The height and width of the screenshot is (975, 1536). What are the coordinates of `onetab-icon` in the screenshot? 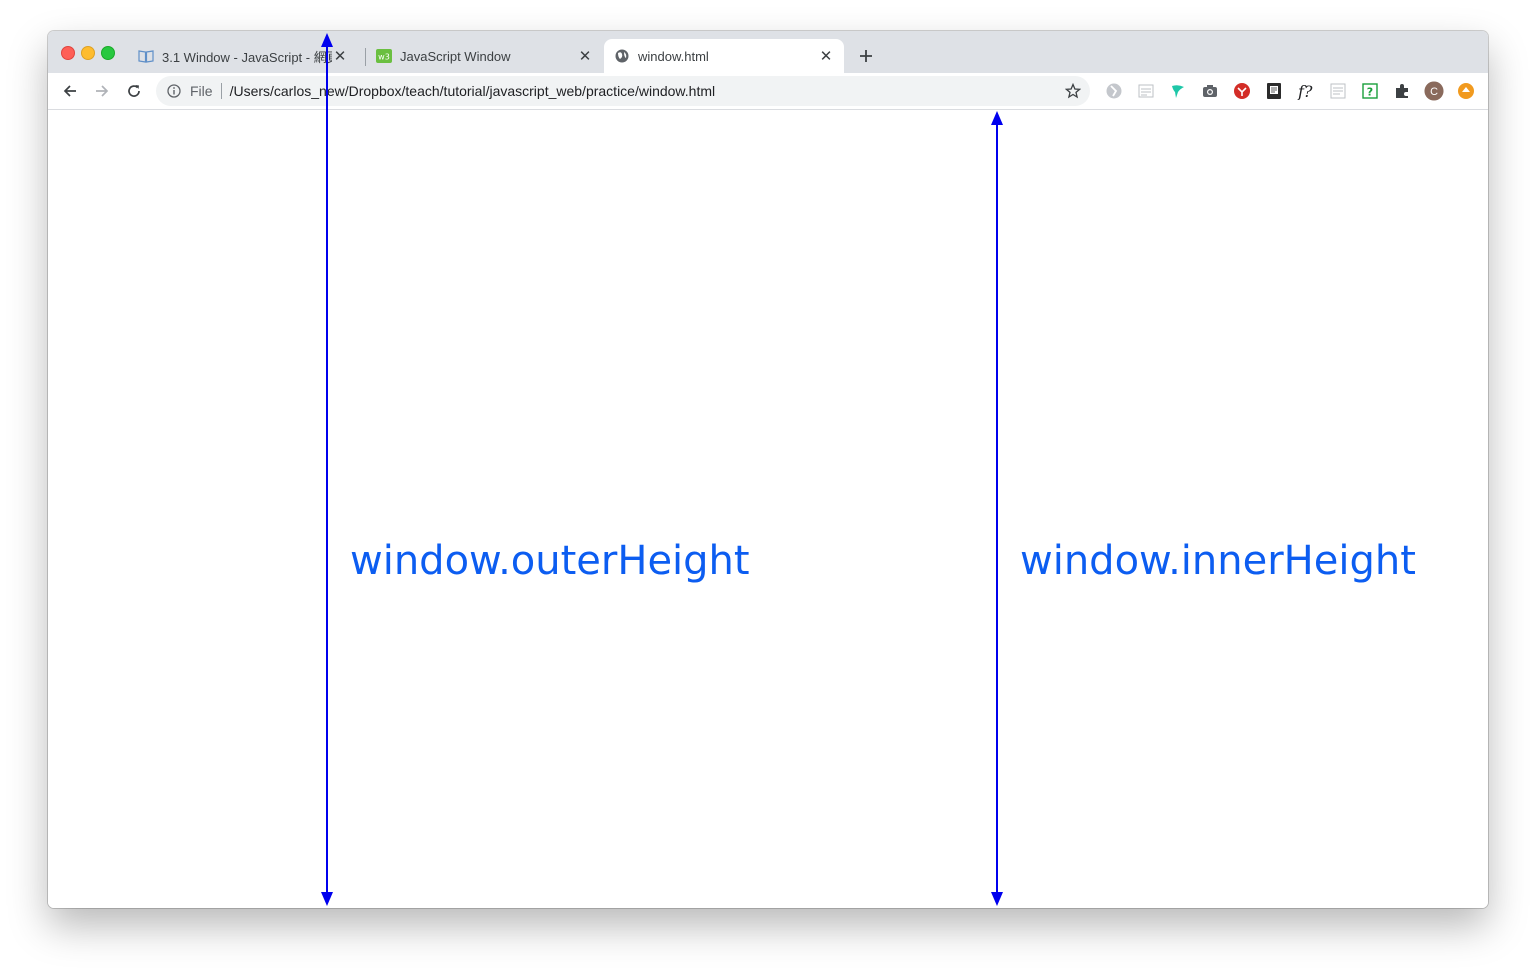 It's located at (1114, 91).